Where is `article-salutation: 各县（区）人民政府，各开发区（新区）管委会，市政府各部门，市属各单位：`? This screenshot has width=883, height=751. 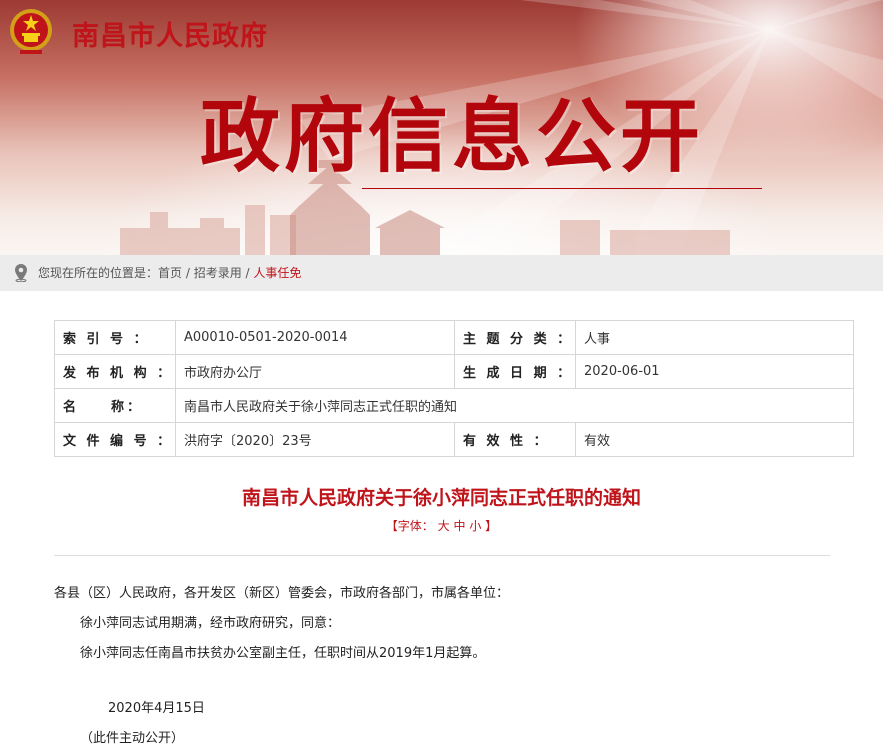 article-salutation: 各县（区）人民政府，各开发区（新区）管委会，市政府各部门，市属各单位： is located at coordinates (282, 593).